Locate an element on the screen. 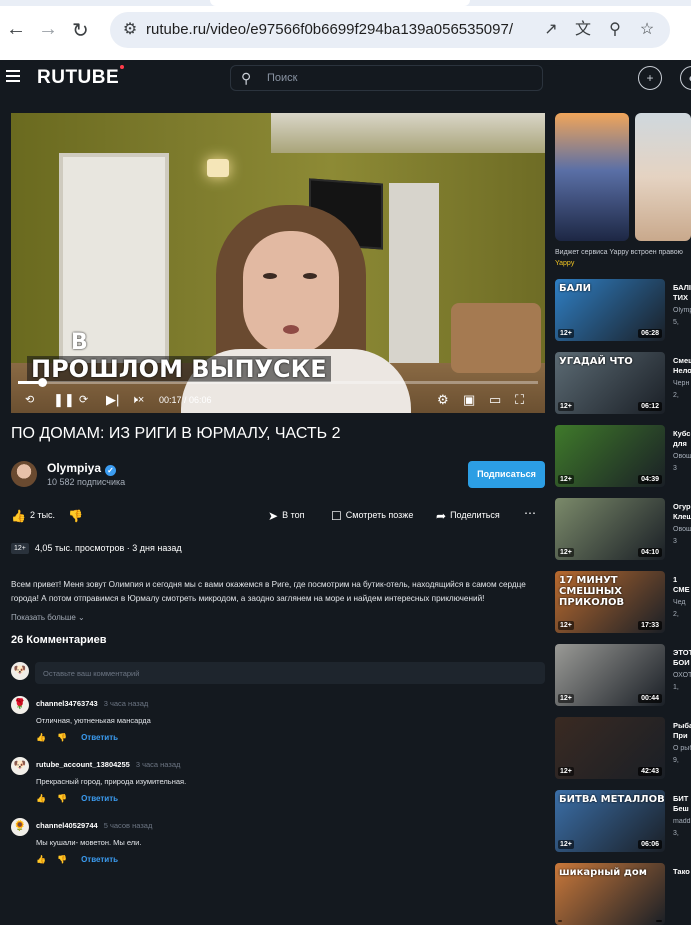 Image resolution: width=691 pixels, height=925 pixels. video-thumbnail: УГАДАЙ ЧТО 12+ 06:12 is located at coordinates (610, 383).